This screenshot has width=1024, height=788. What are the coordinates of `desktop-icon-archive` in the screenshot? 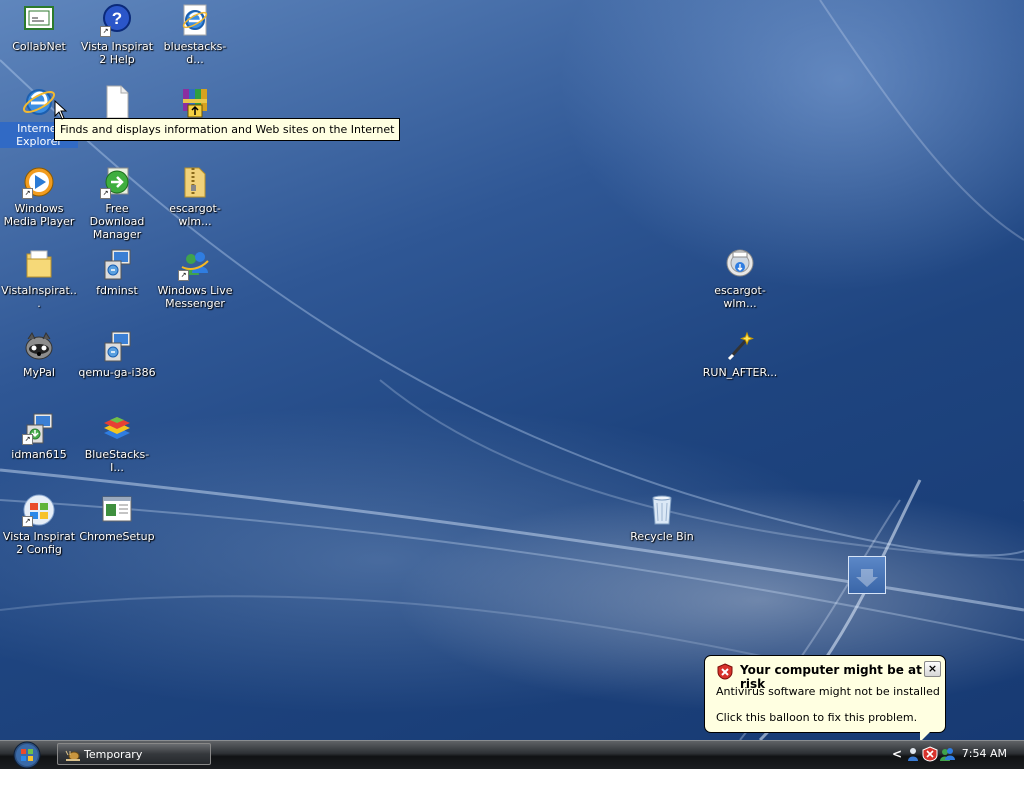 It's located at (195, 103).